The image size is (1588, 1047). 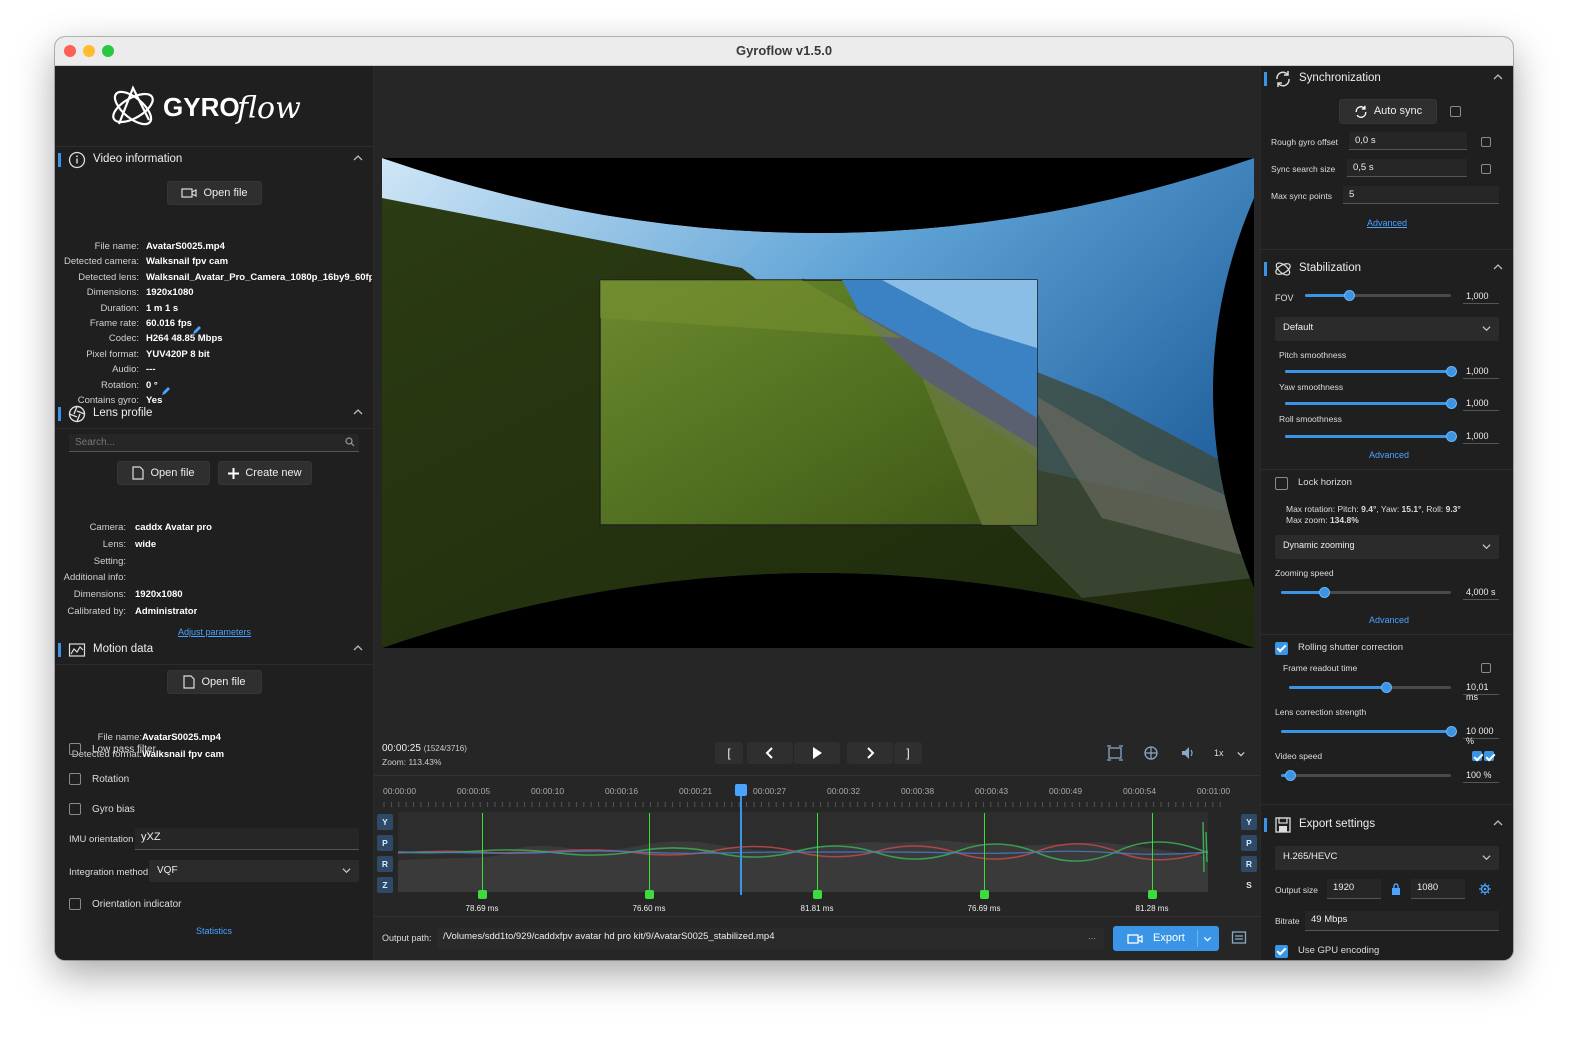 I want to click on orientation-indicator-checkbox, so click(x=75, y=904).